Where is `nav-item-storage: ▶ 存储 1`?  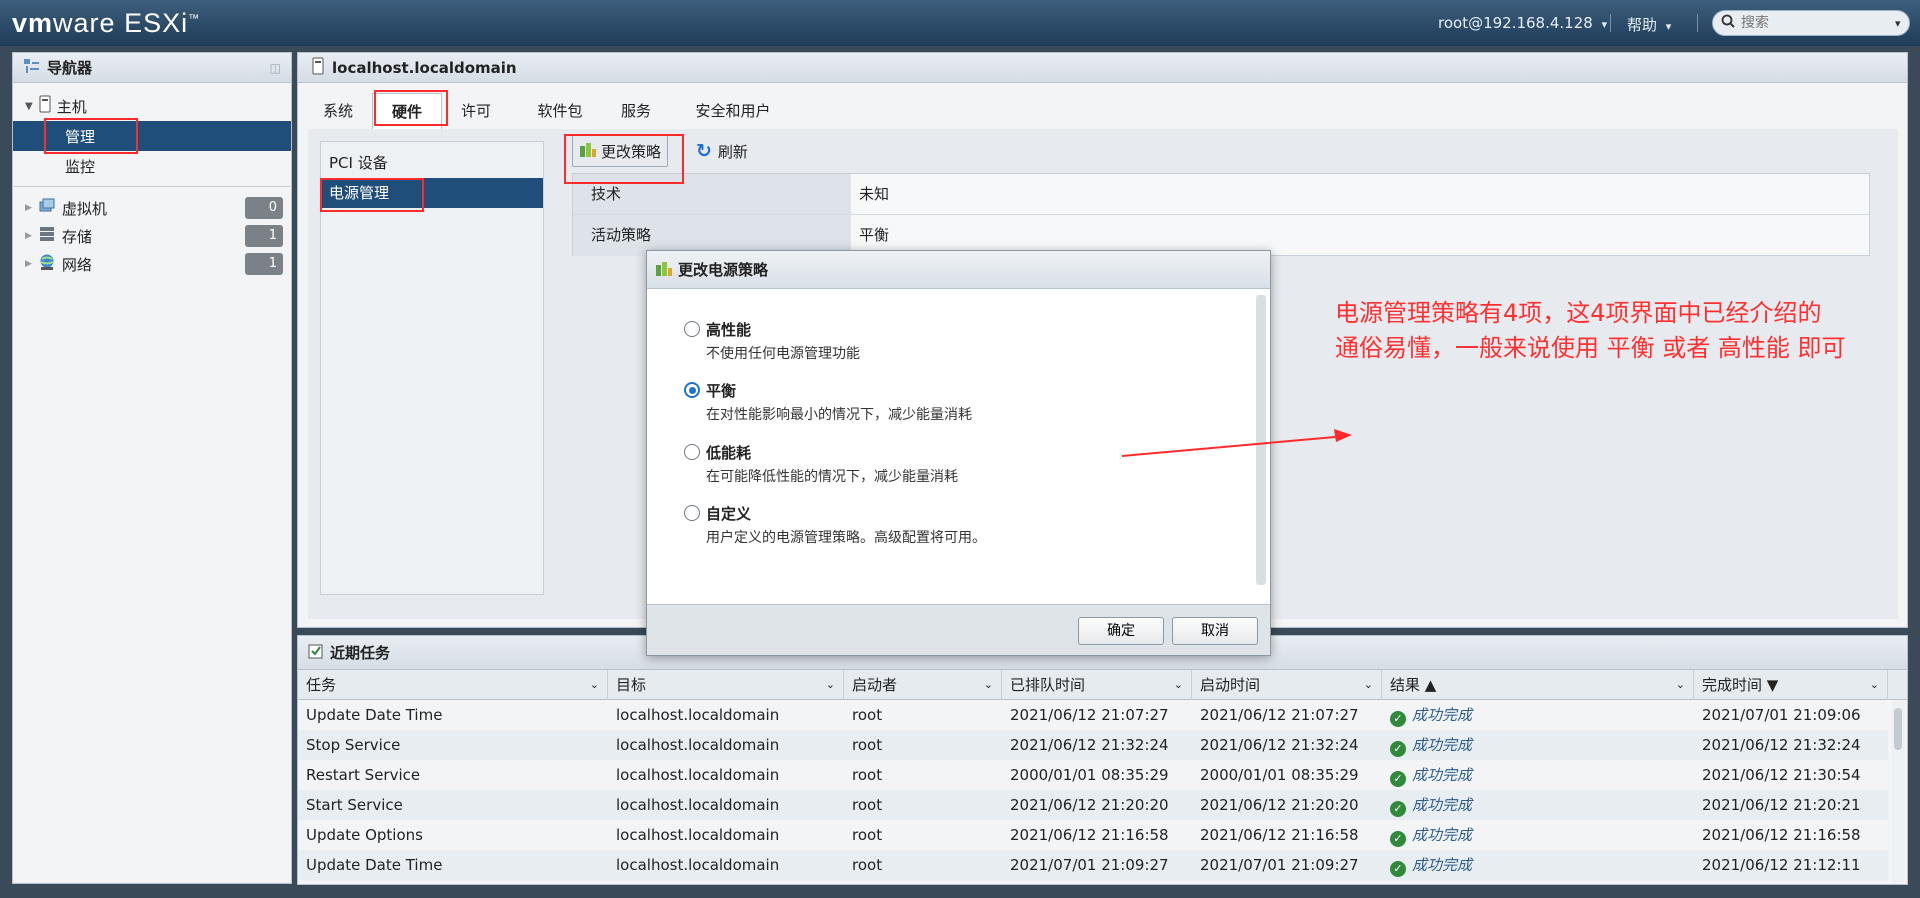
nav-item-storage: ▶ 存储 1 is located at coordinates (152, 236).